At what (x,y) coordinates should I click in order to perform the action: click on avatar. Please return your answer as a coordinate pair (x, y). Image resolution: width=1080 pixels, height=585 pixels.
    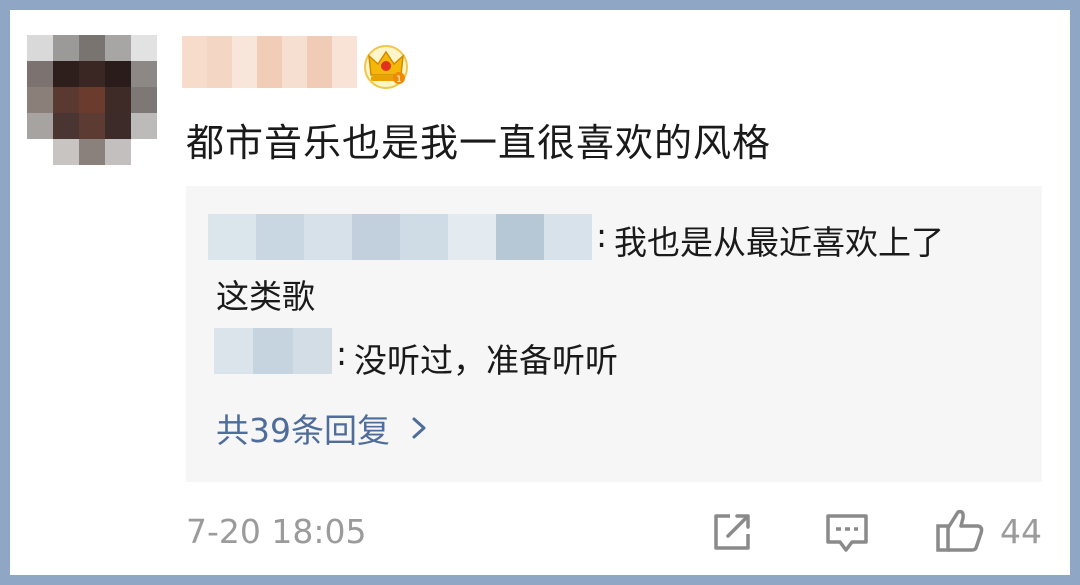
    Looking at the image, I should click on (92, 100).